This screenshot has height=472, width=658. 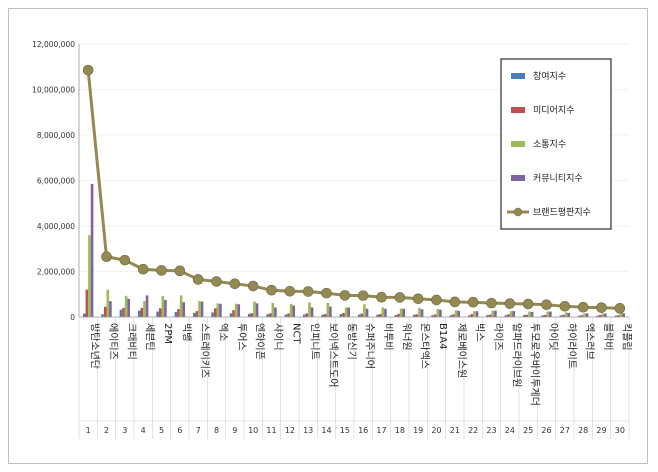 I want to click on x-tick-label: 2PM, so click(x=167, y=333).